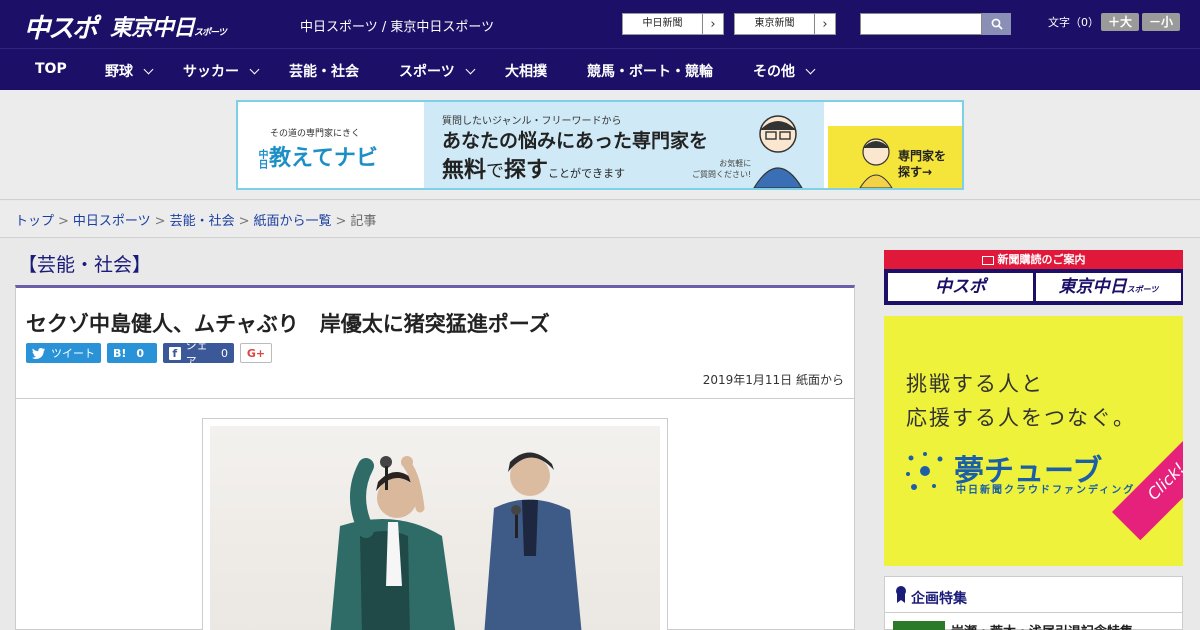 Image resolution: width=1200 pixels, height=630 pixels. What do you see at coordinates (202, 221) in the screenshot?
I see `breadcrumb-entertainment: 芸能・社会` at bounding box center [202, 221].